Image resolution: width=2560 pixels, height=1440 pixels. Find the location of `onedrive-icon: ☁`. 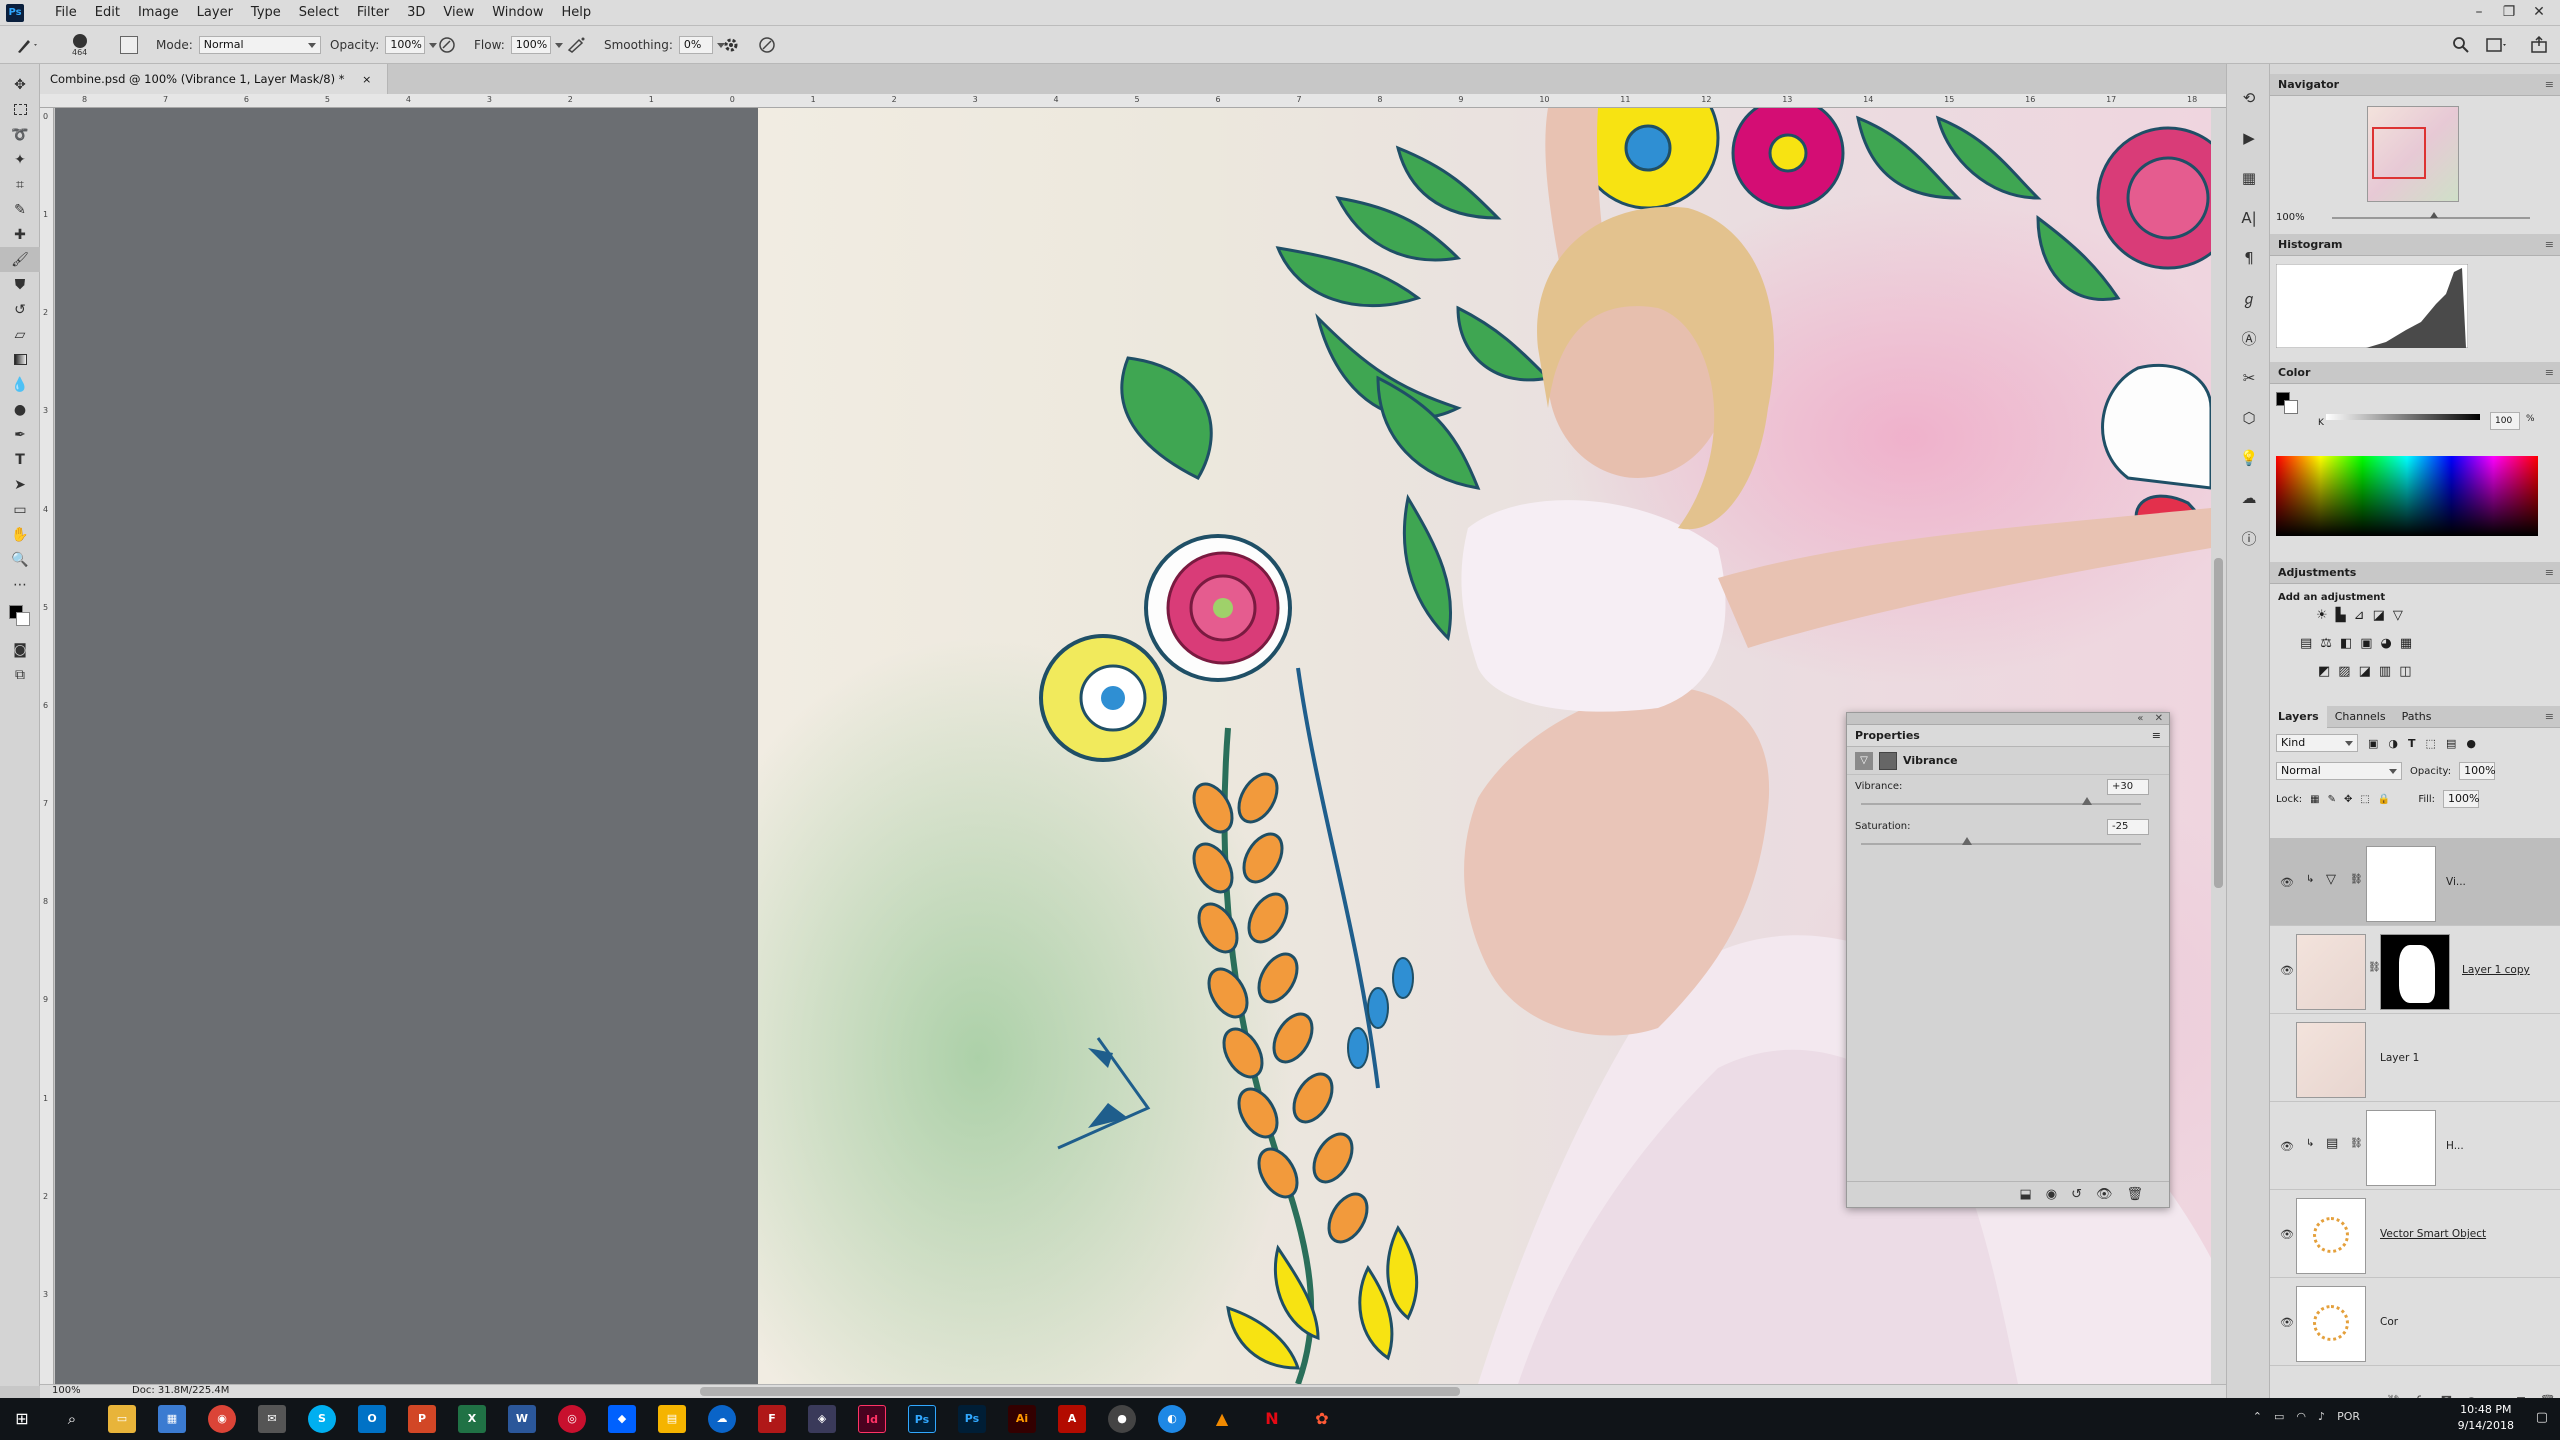

onedrive-icon: ☁ is located at coordinates (722, 1419).